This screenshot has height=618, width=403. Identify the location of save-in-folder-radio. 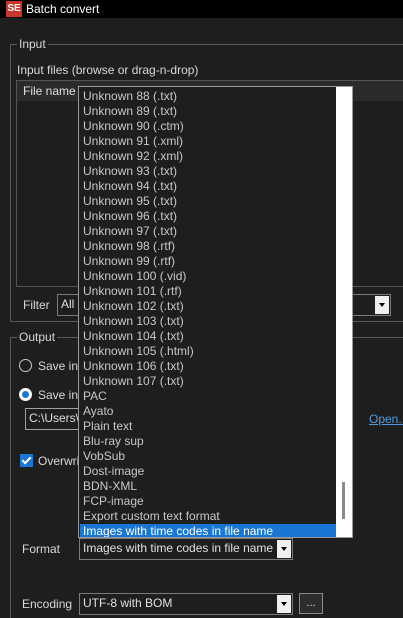
(25, 394).